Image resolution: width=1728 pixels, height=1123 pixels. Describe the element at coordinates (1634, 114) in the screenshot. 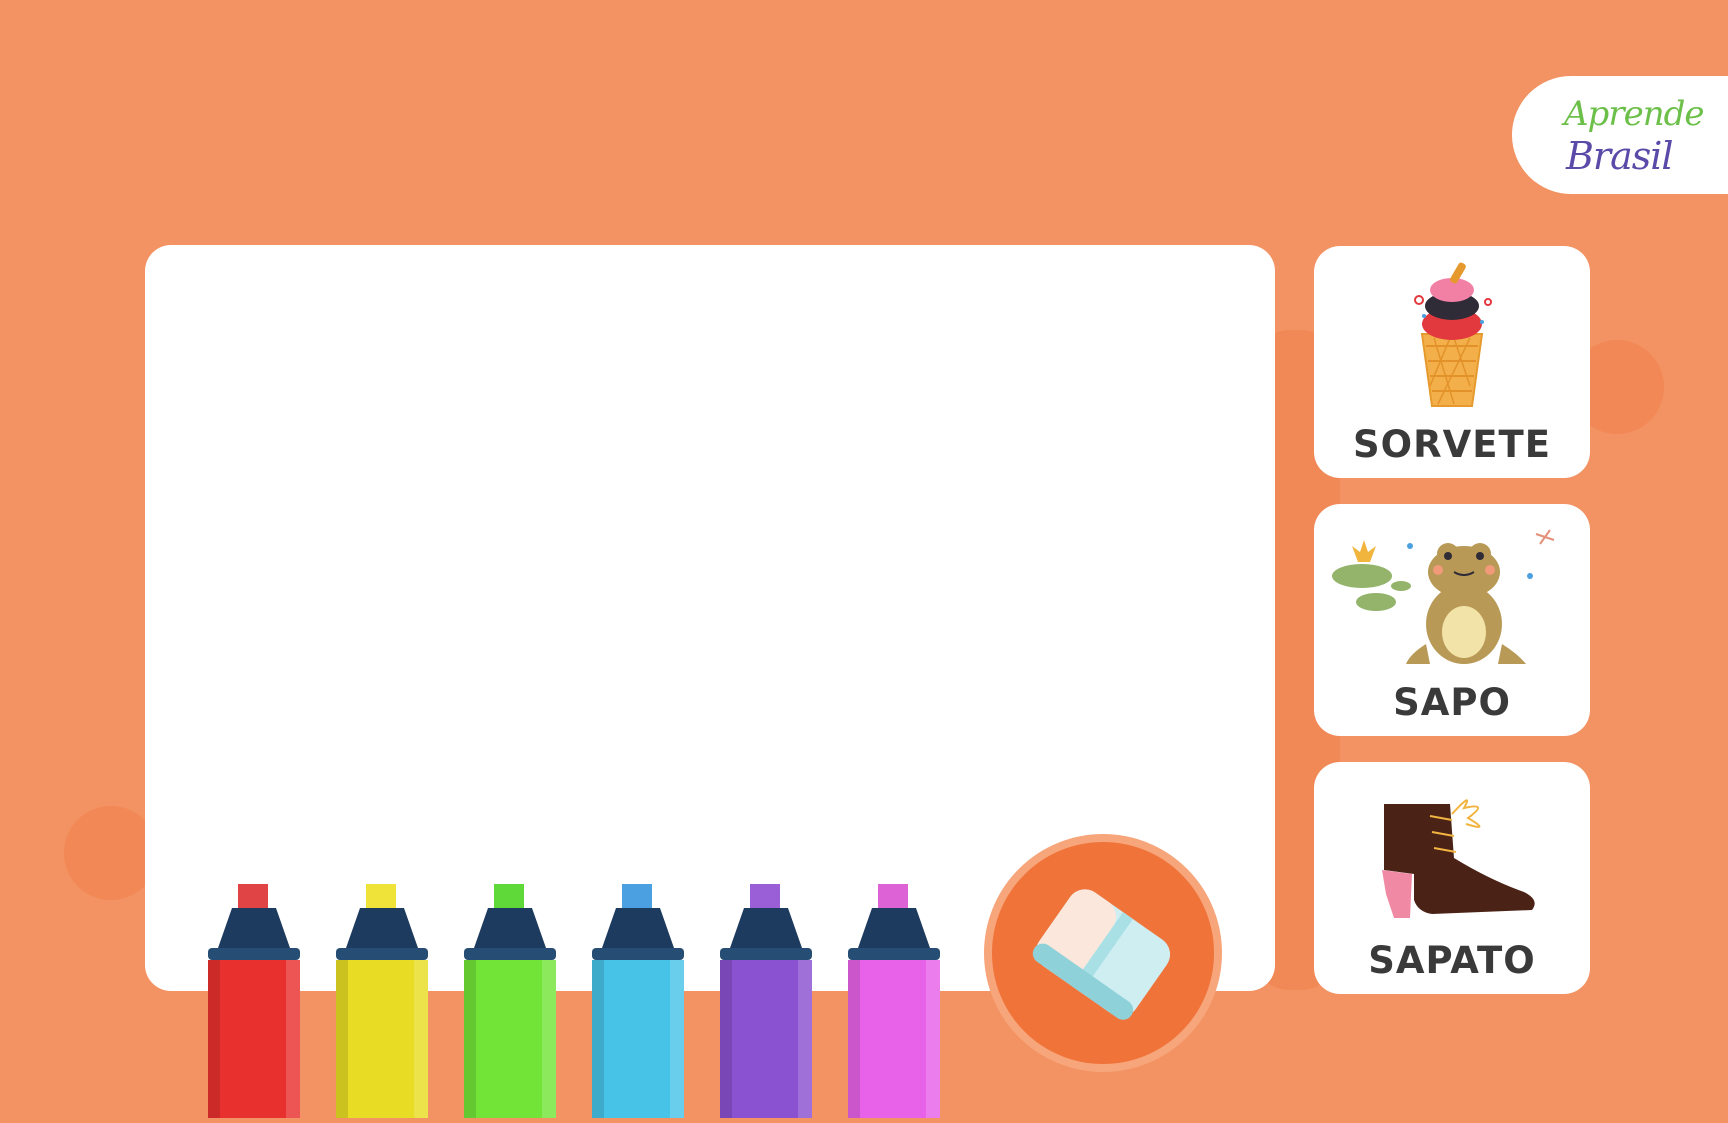

I see `logo-text-aprende: Aprende` at that location.